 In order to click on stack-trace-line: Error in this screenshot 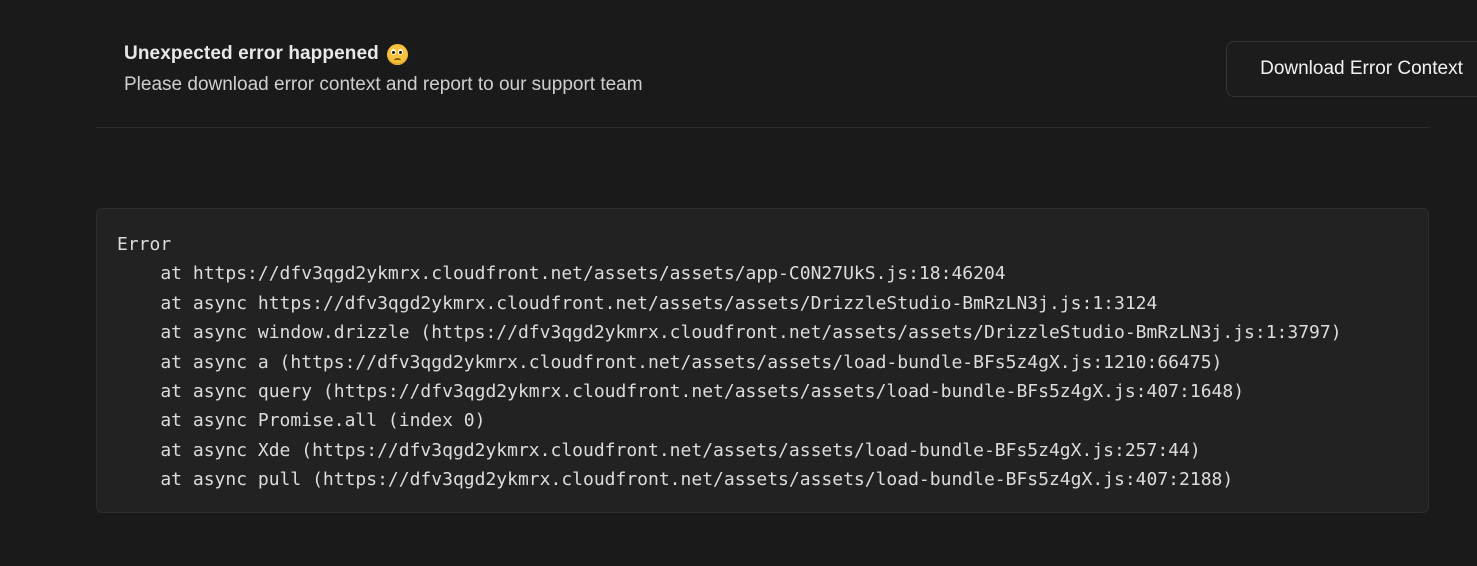, I will do `click(144, 244)`.